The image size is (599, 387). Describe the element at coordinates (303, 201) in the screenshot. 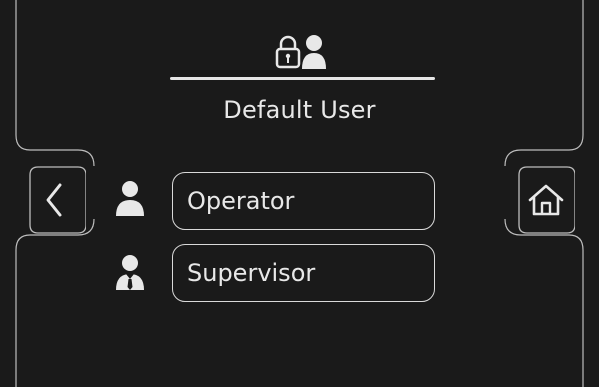

I see `operator-button: Operator` at that location.